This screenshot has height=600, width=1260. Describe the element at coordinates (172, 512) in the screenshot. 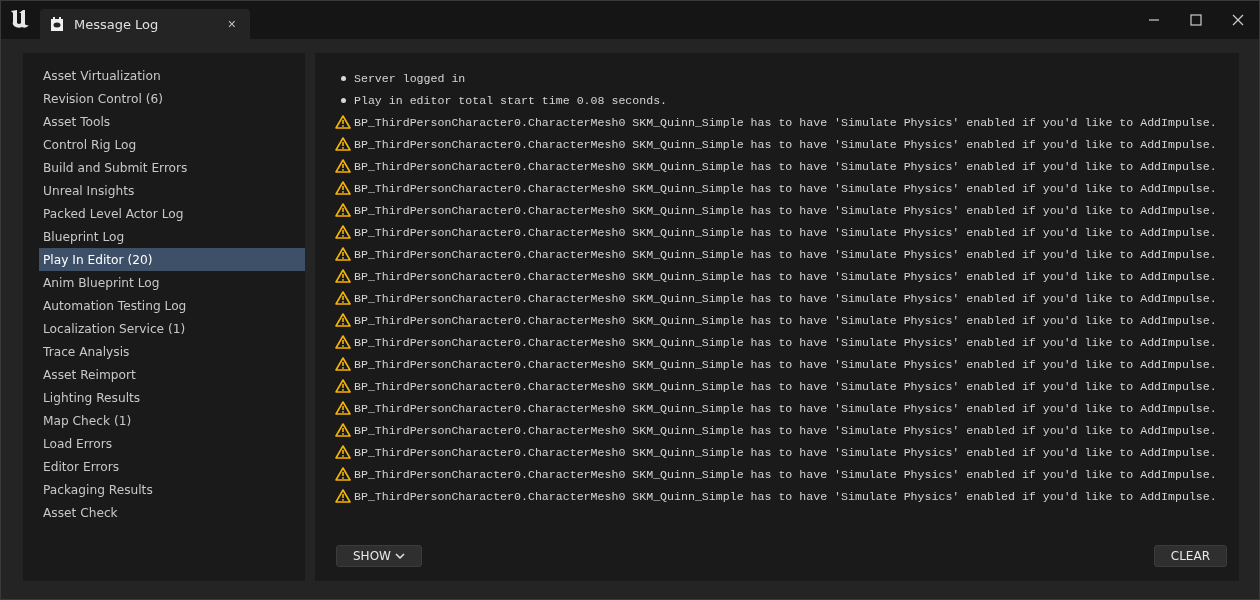

I see `category-item: Asset Check` at that location.